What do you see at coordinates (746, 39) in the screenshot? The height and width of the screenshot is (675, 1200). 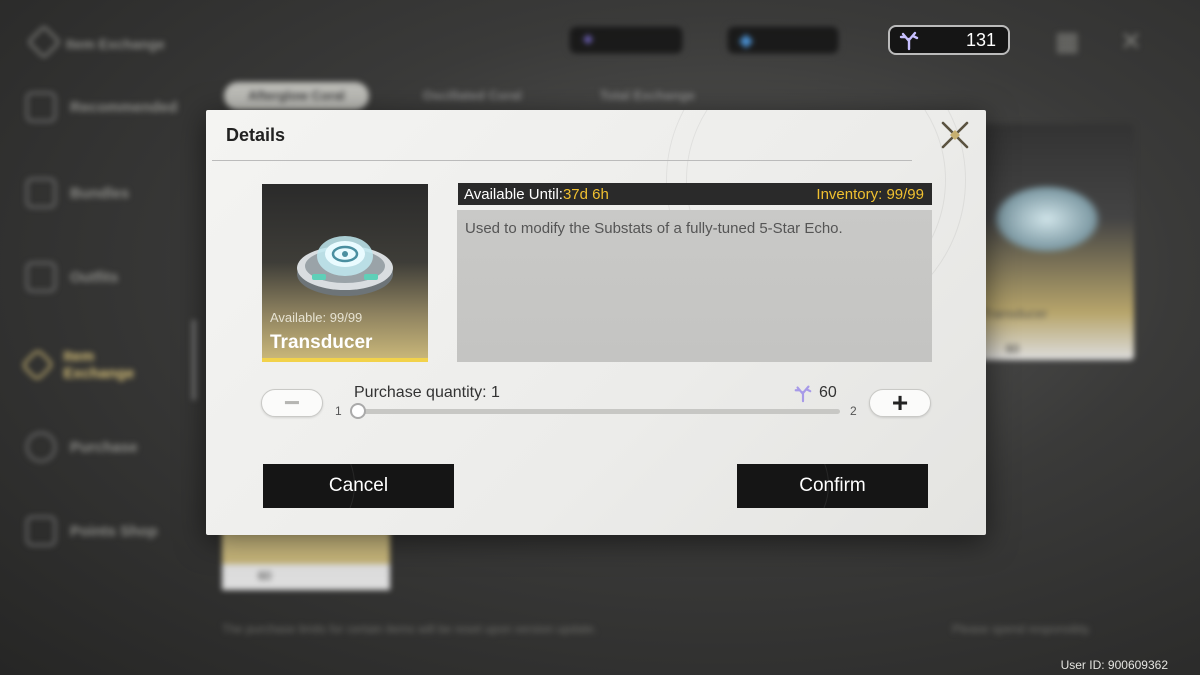 I see `lunite-icon: ◆` at bounding box center [746, 39].